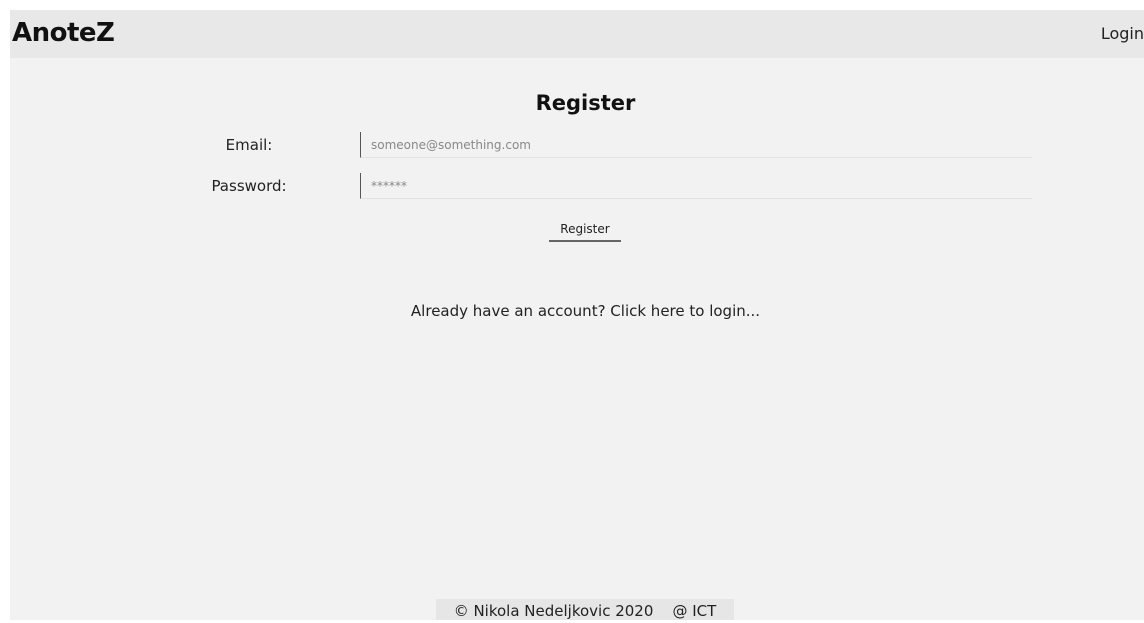 The image size is (1144, 623). What do you see at coordinates (585, 229) in the screenshot?
I see `register-button: Register` at bounding box center [585, 229].